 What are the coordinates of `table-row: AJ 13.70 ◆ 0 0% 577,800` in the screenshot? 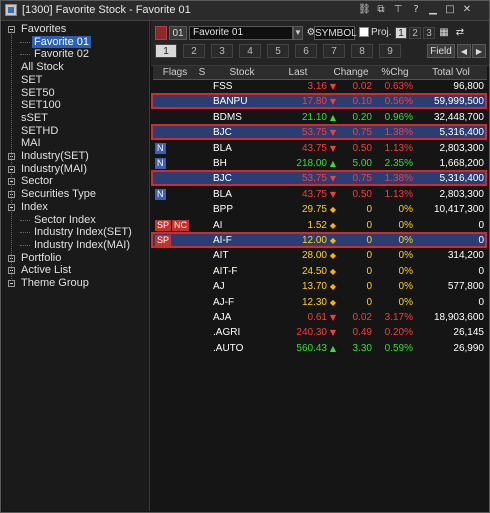 It's located at (320, 286).